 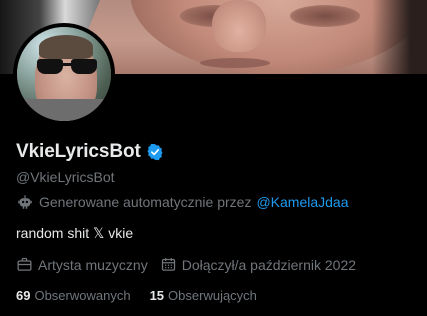 I want to click on profile-joined: Dołączył/a październik 2022, so click(x=258, y=264).